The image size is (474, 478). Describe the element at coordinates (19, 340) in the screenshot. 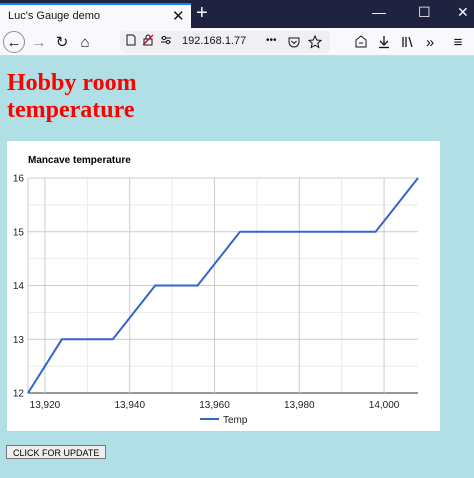

I see `y-tick-label: 13` at that location.